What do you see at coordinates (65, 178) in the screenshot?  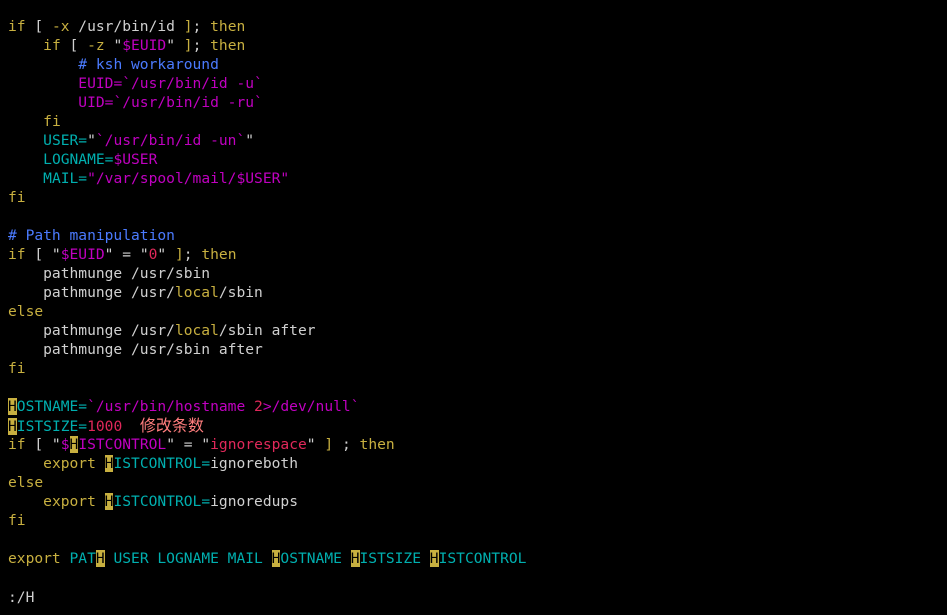 I see `code-token: MAIL=` at bounding box center [65, 178].